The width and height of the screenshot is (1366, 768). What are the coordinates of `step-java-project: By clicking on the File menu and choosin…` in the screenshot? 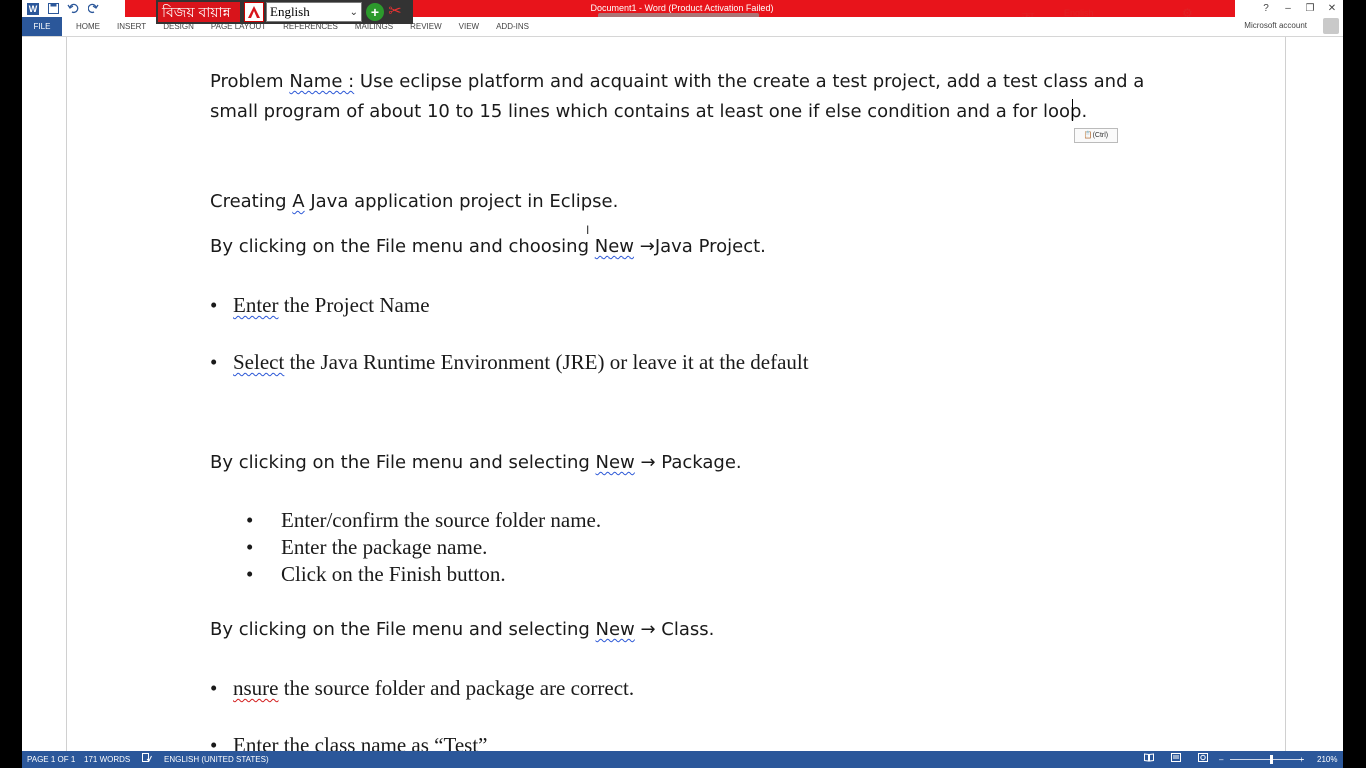 It's located at (488, 246).